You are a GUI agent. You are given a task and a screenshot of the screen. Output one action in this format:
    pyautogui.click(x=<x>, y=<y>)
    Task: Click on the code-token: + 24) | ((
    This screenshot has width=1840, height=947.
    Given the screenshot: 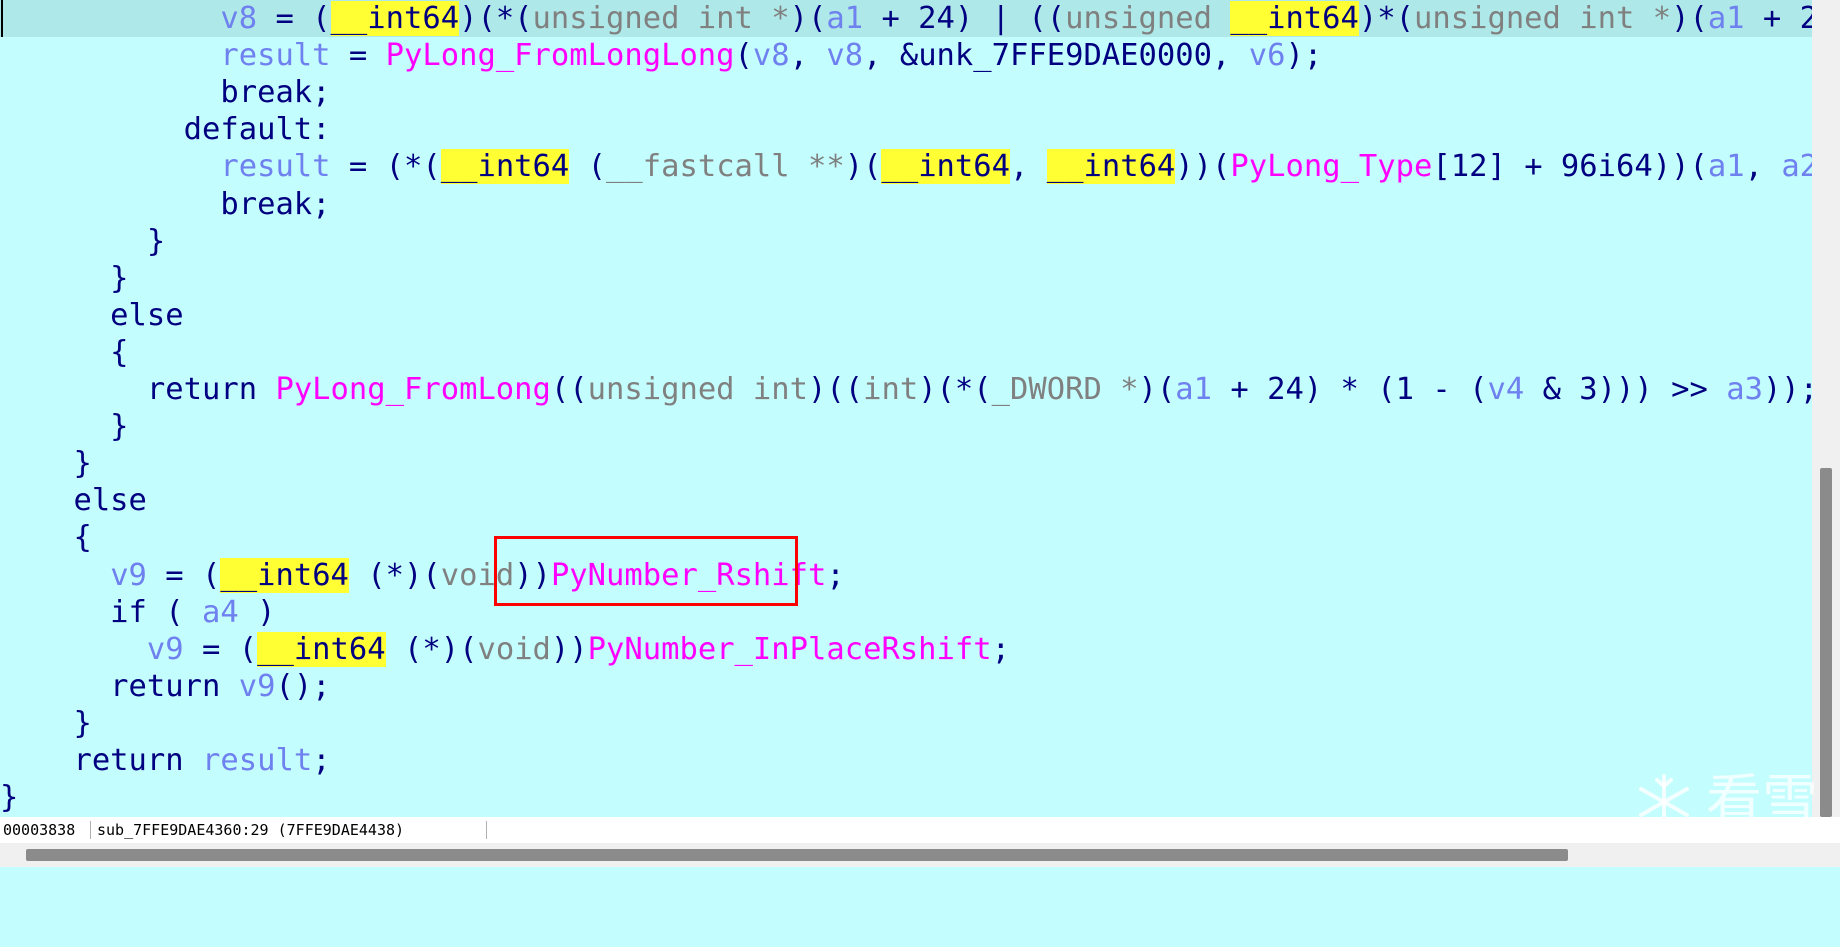 What is the action you would take?
    pyautogui.click(x=964, y=18)
    